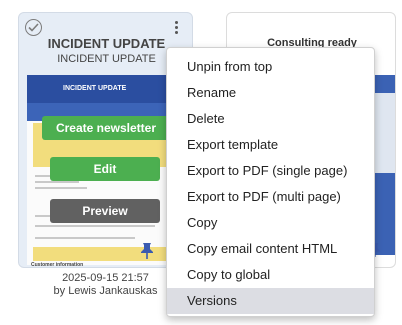 The height and width of the screenshot is (325, 402). What do you see at coordinates (270, 249) in the screenshot?
I see `menu-item-copy-email-html: Copy email content HTML` at bounding box center [270, 249].